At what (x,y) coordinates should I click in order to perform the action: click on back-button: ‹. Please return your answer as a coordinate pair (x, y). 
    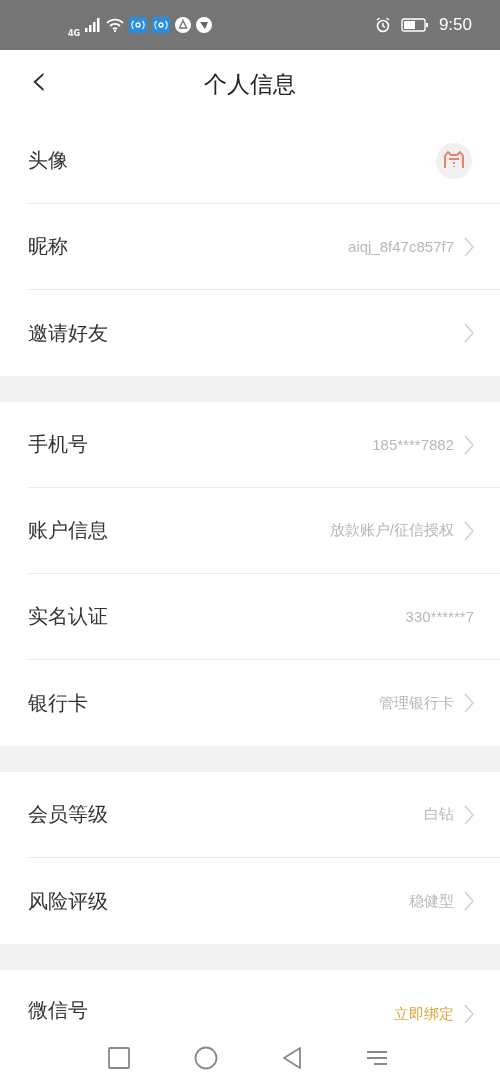
    Looking at the image, I should click on (39, 80).